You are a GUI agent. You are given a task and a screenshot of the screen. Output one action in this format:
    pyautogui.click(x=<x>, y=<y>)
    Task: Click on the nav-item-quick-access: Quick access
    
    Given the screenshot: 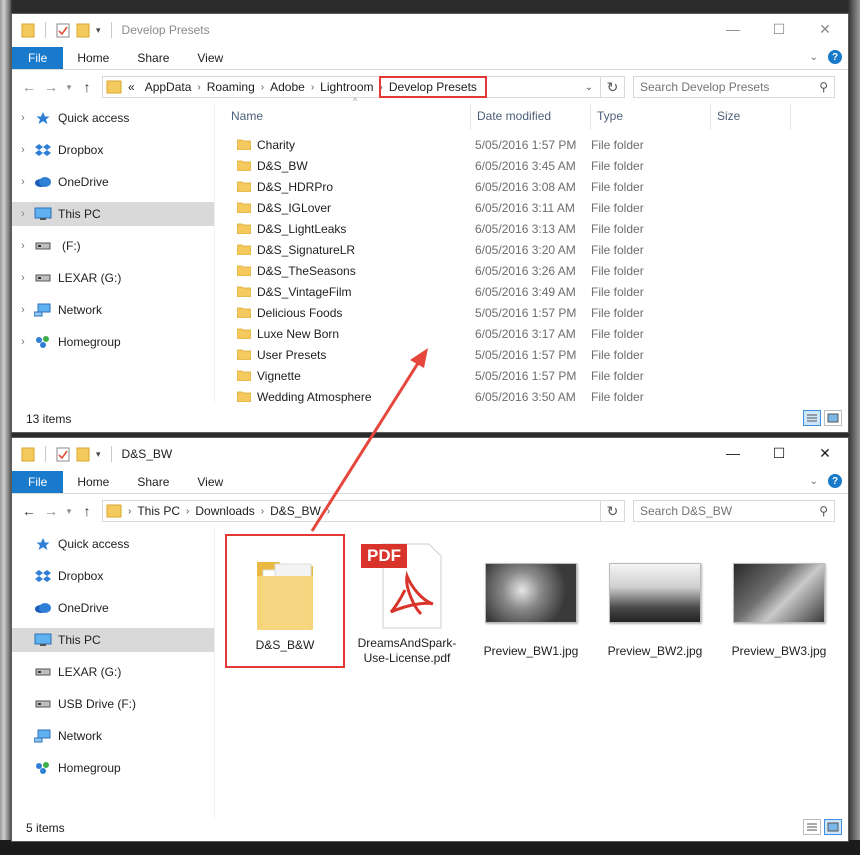 What is the action you would take?
    pyautogui.click(x=113, y=544)
    